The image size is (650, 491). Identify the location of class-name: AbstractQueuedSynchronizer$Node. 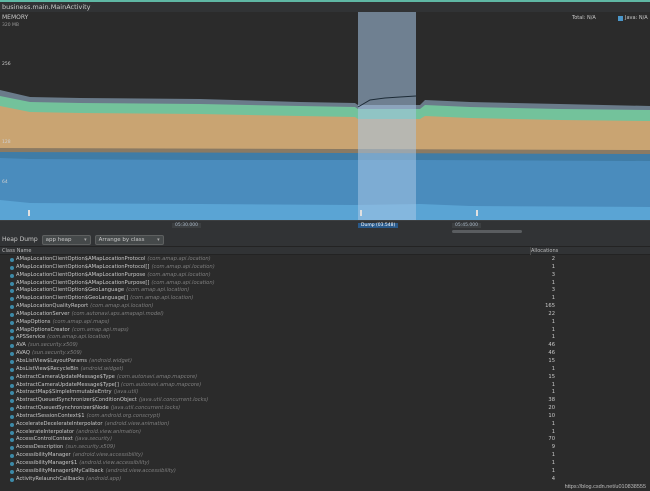
(62, 408).